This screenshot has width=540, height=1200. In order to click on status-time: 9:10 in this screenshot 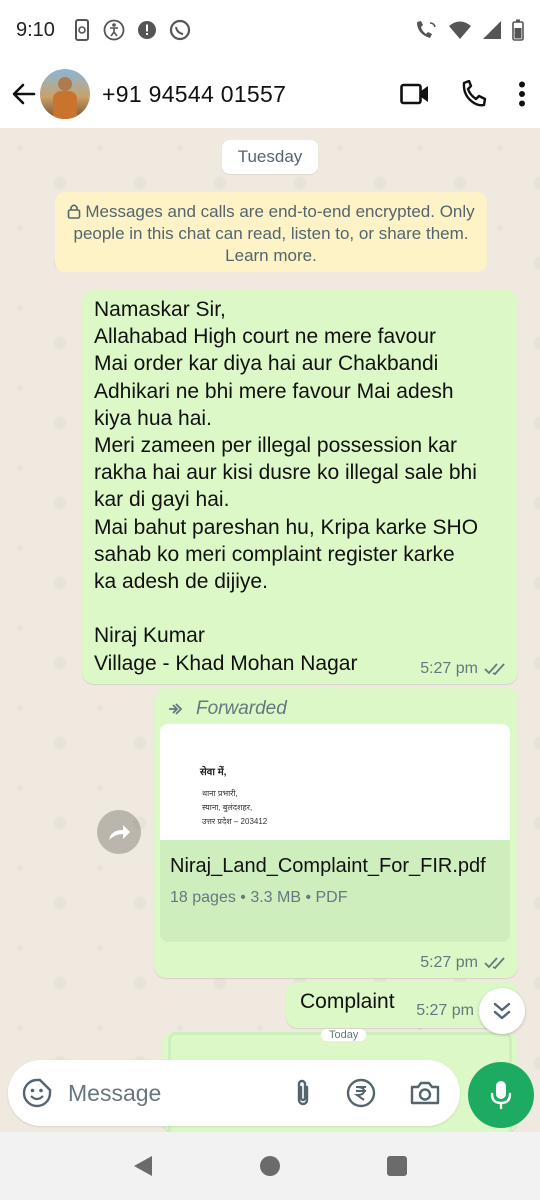, I will do `click(35, 29)`.